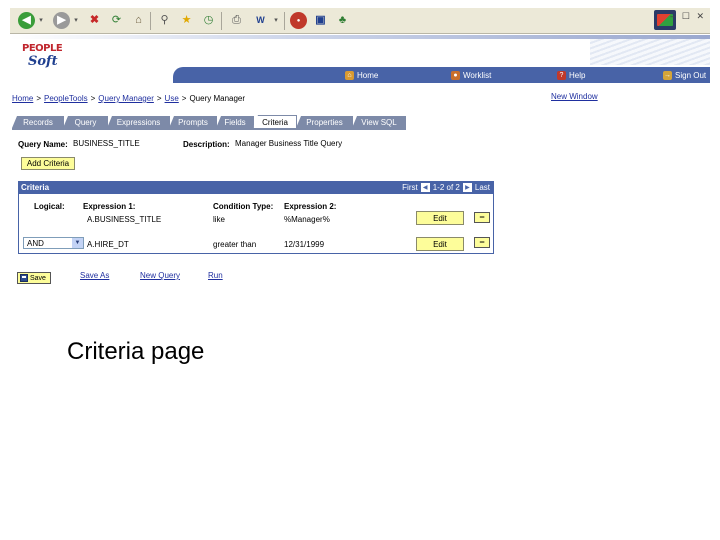  I want to click on criteria-pager: First ◀ 1-2 of 2 ▶ Last, so click(446, 187).